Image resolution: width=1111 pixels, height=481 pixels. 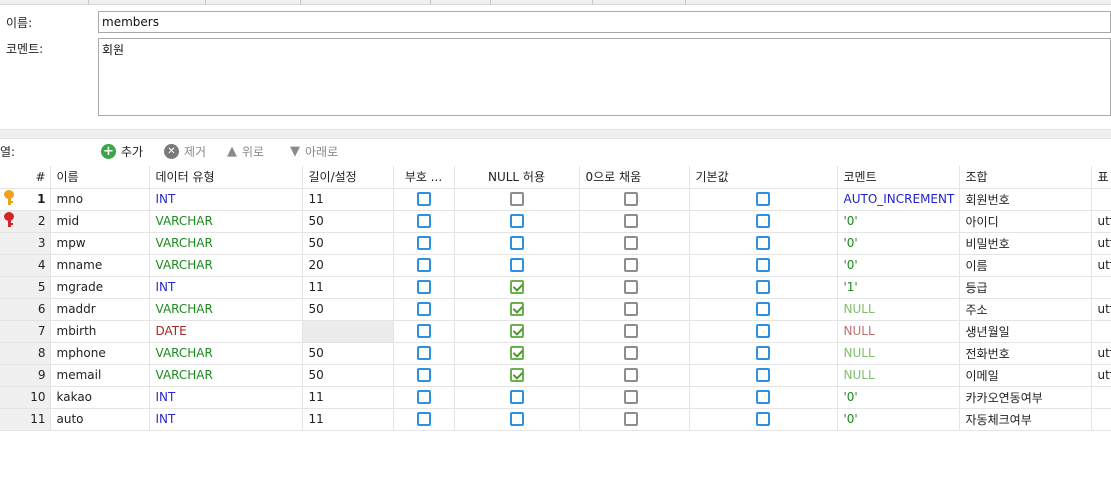 What do you see at coordinates (1025, 353) in the screenshot?
I see `comment-cell: 전화번호` at bounding box center [1025, 353].